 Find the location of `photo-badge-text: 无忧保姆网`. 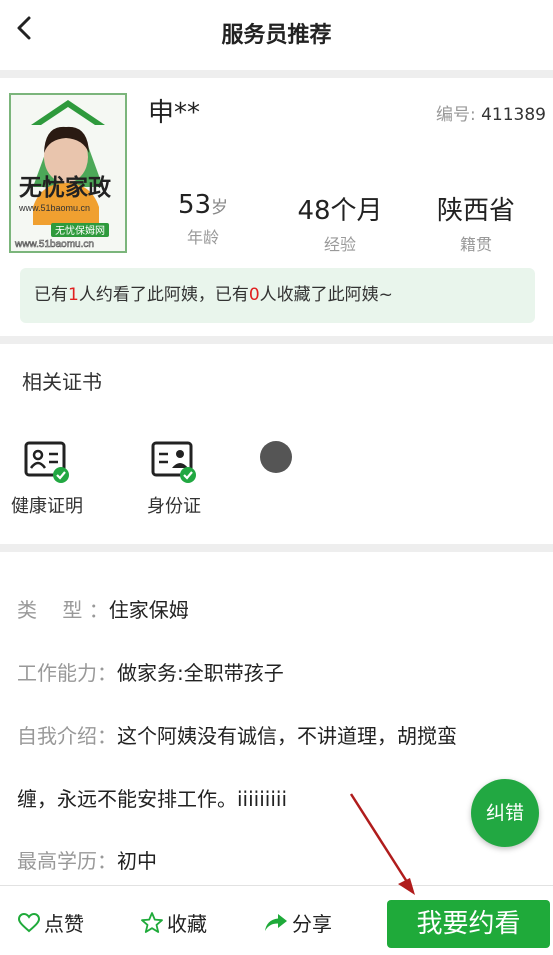

photo-badge-text: 无忧保姆网 is located at coordinates (80, 230).